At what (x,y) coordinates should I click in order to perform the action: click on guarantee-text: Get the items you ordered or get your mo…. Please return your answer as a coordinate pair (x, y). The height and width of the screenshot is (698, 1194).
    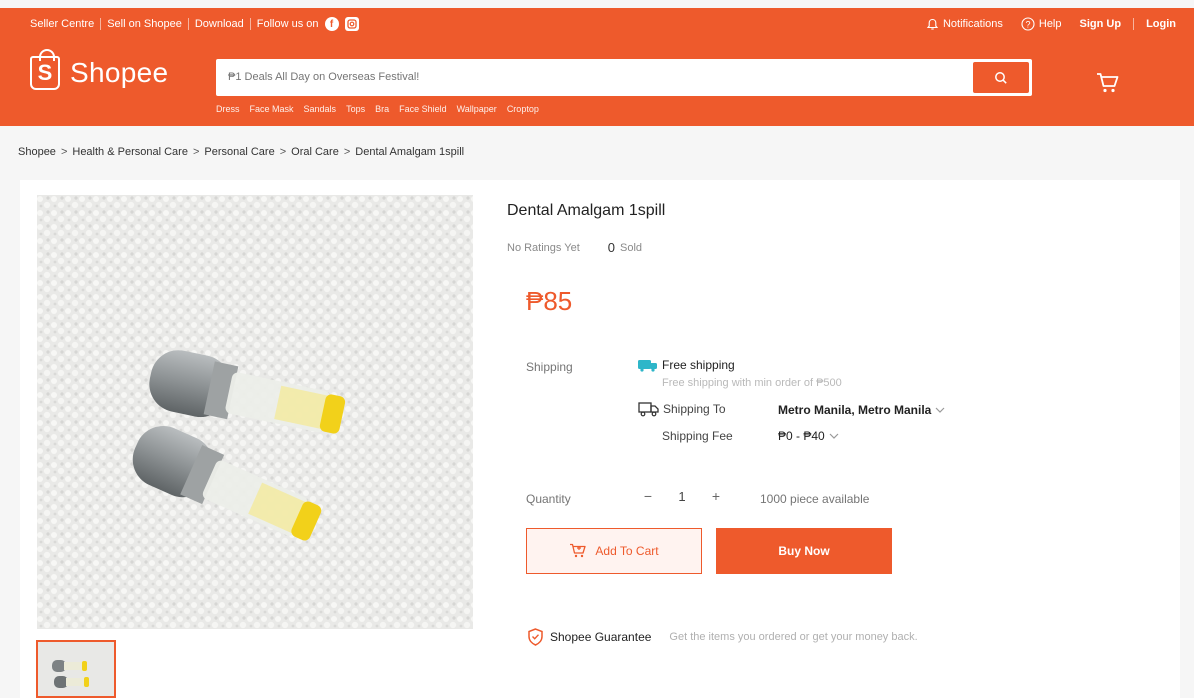
    Looking at the image, I should click on (793, 637).